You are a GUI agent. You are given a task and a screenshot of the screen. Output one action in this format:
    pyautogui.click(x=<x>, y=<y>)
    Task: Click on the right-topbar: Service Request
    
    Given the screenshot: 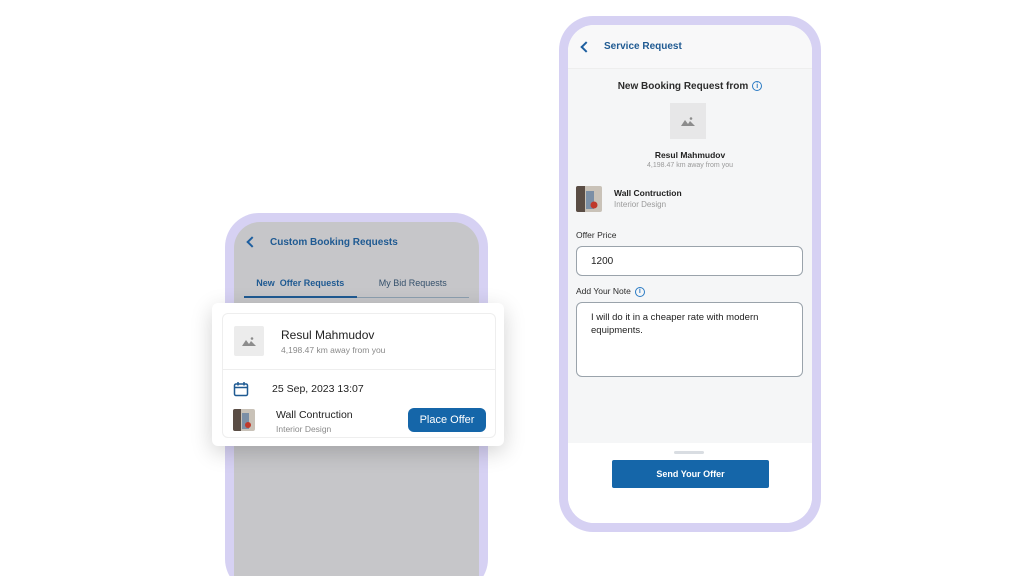 What is the action you would take?
    pyautogui.click(x=690, y=47)
    